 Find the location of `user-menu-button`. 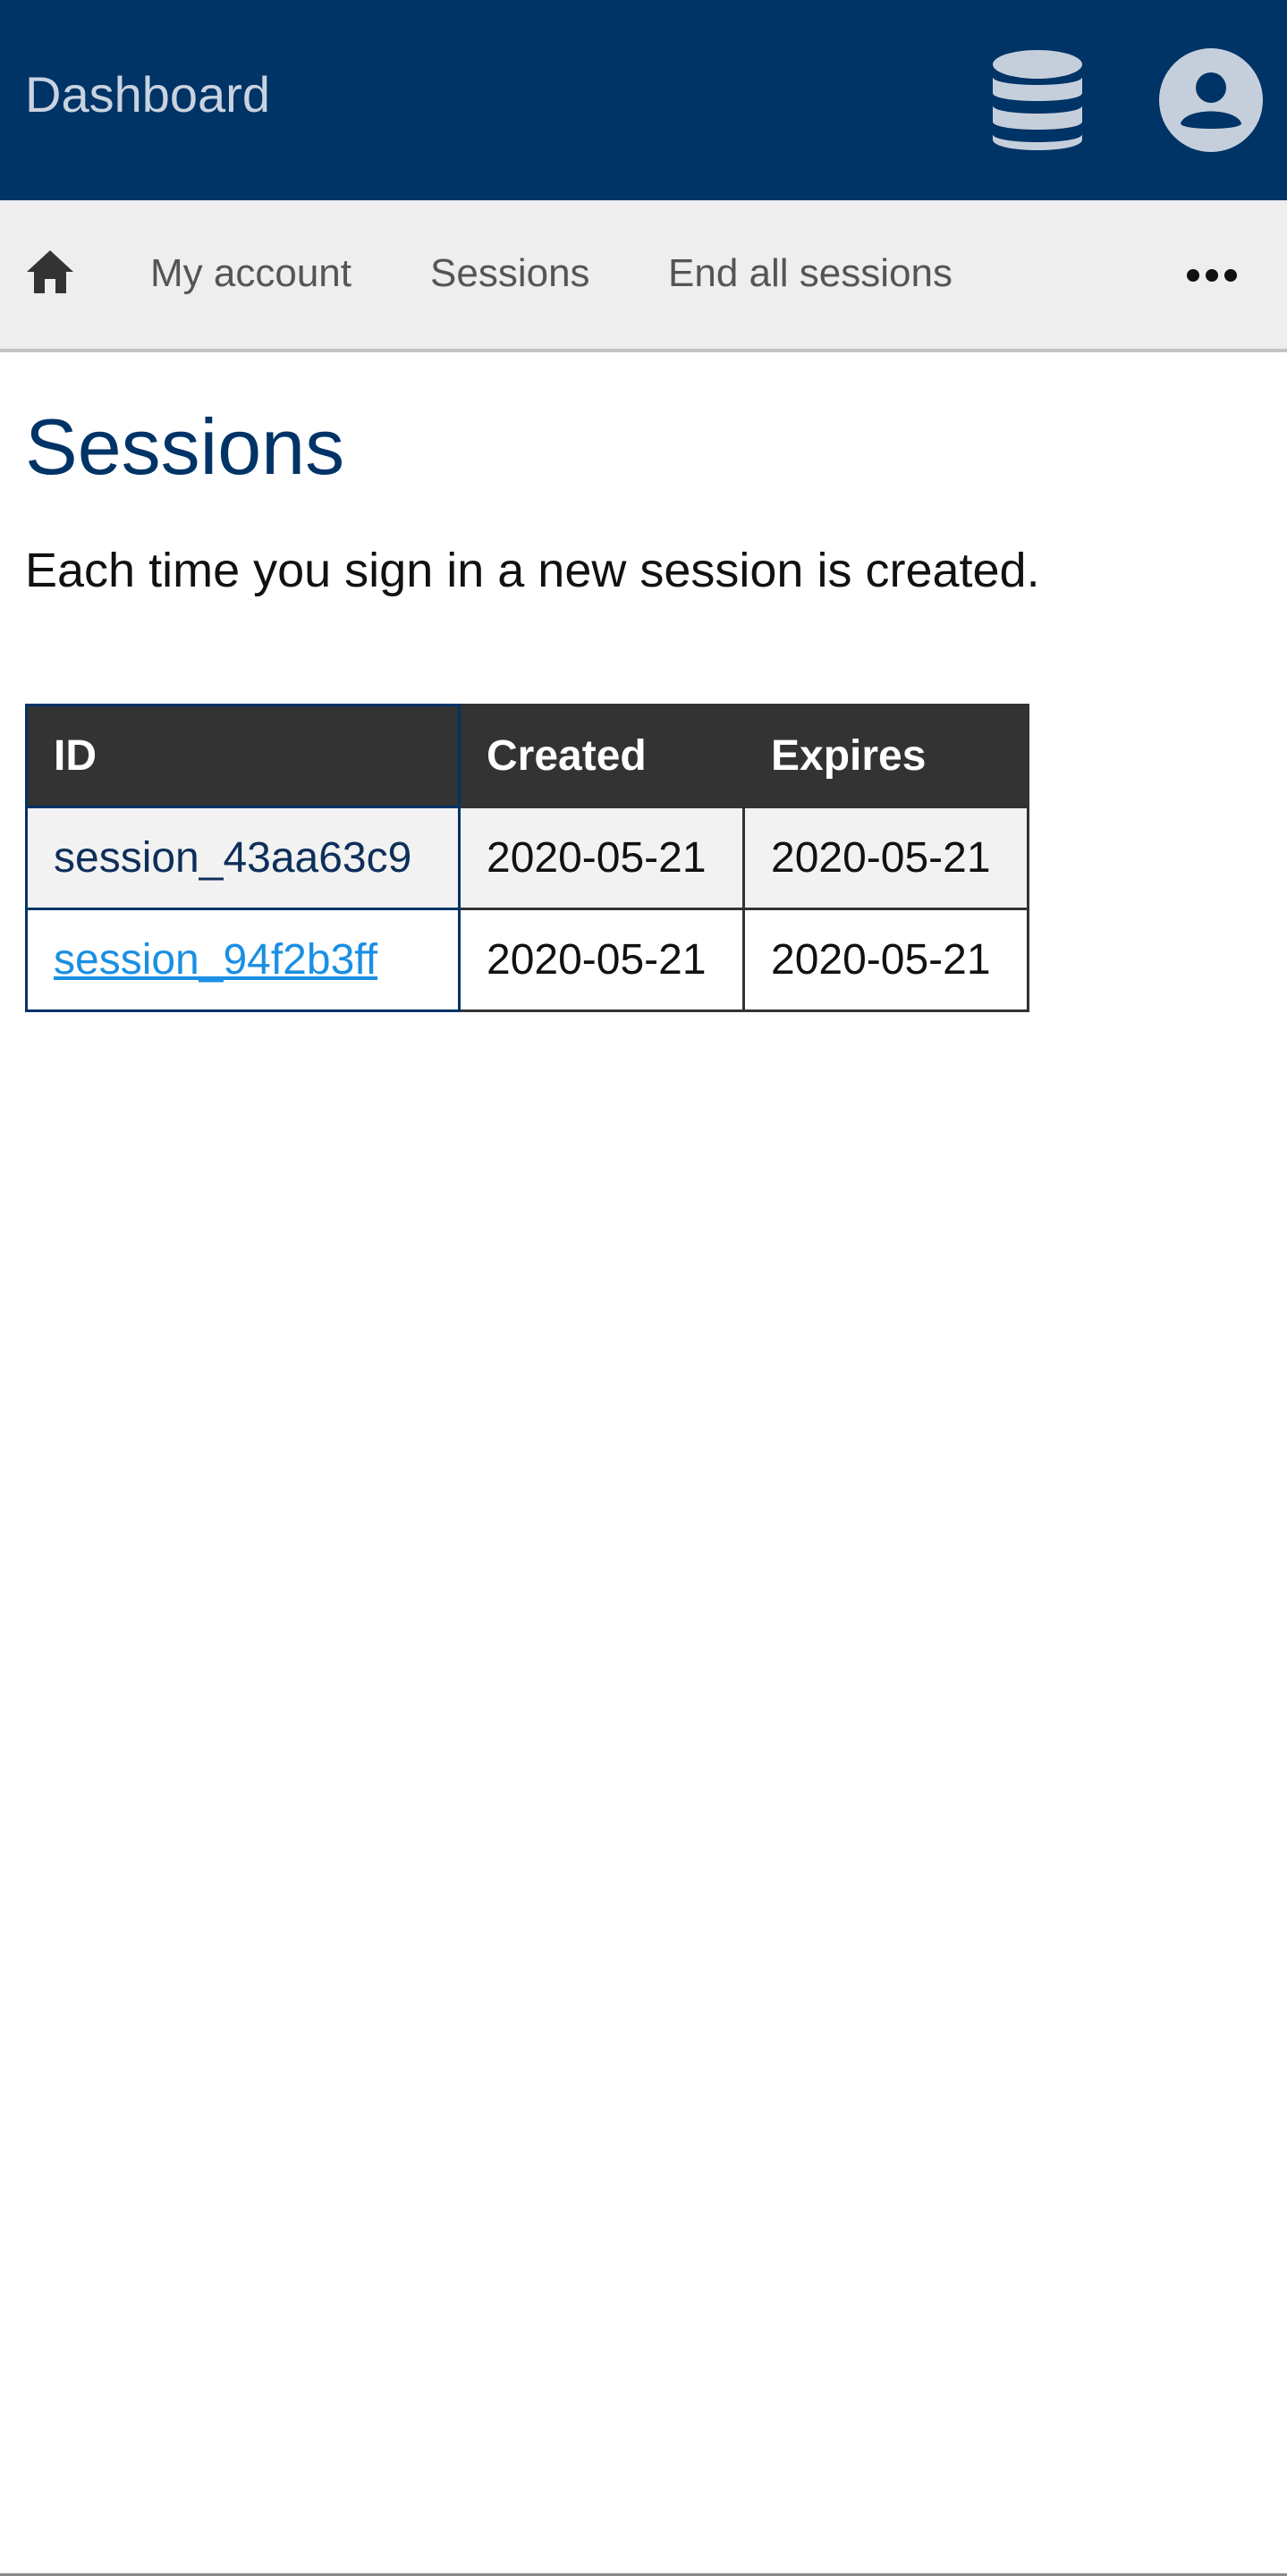

user-menu-button is located at coordinates (1211, 100).